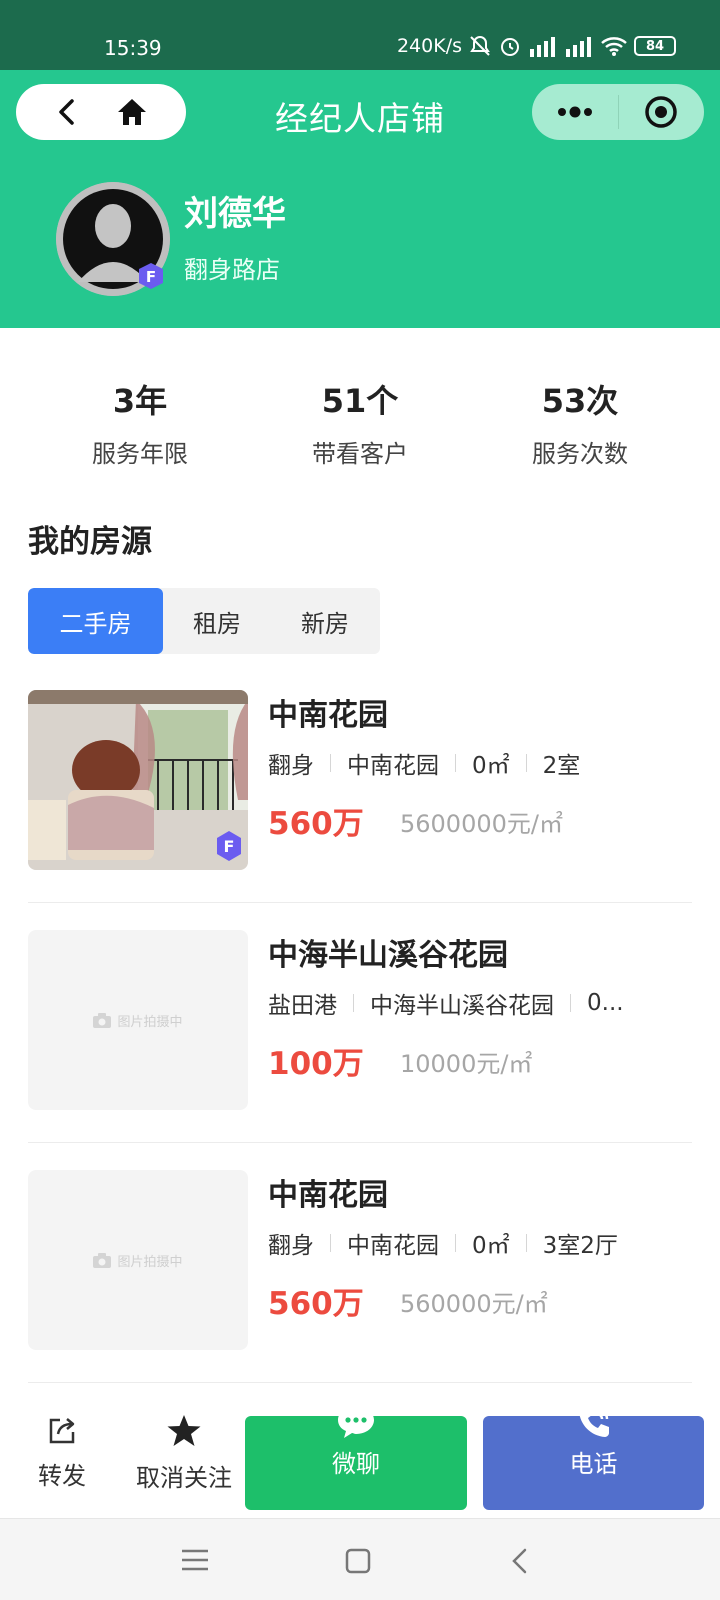  I want to click on listing-unit-price: 5600000元/㎡, so click(481, 824).